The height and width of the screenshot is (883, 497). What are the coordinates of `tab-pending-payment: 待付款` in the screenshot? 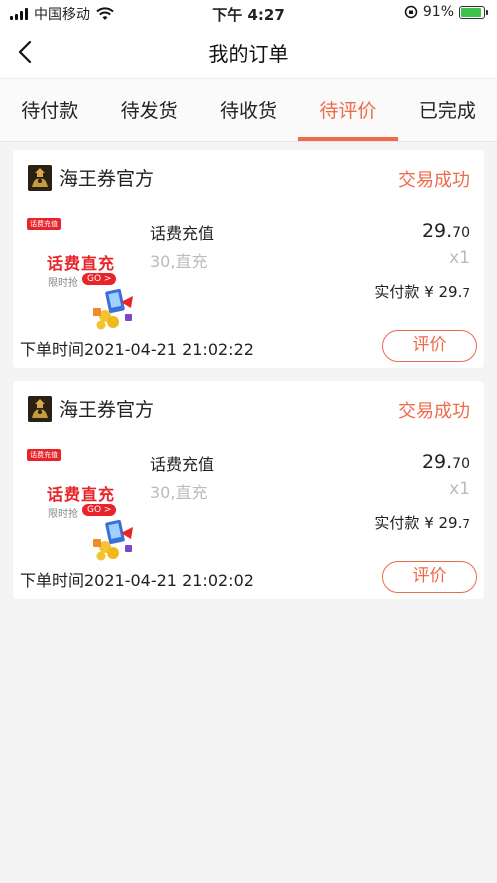 It's located at (49, 110).